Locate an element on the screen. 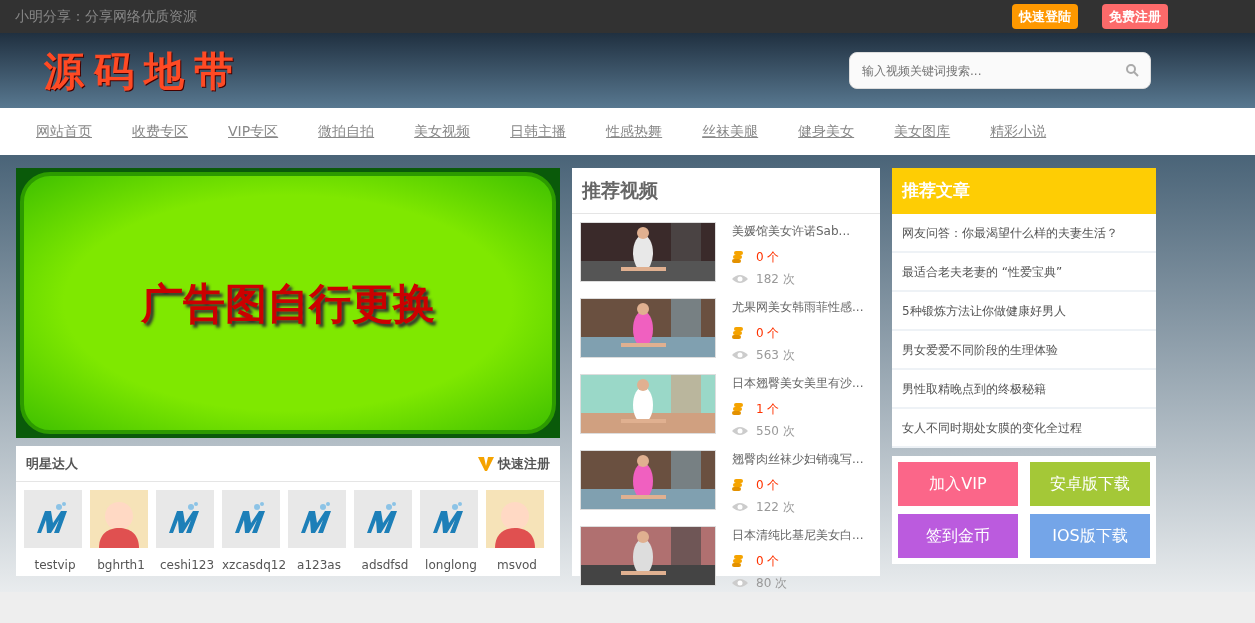 This screenshot has height=623, width=1255. action-button: 加入VIP is located at coordinates (958, 484).